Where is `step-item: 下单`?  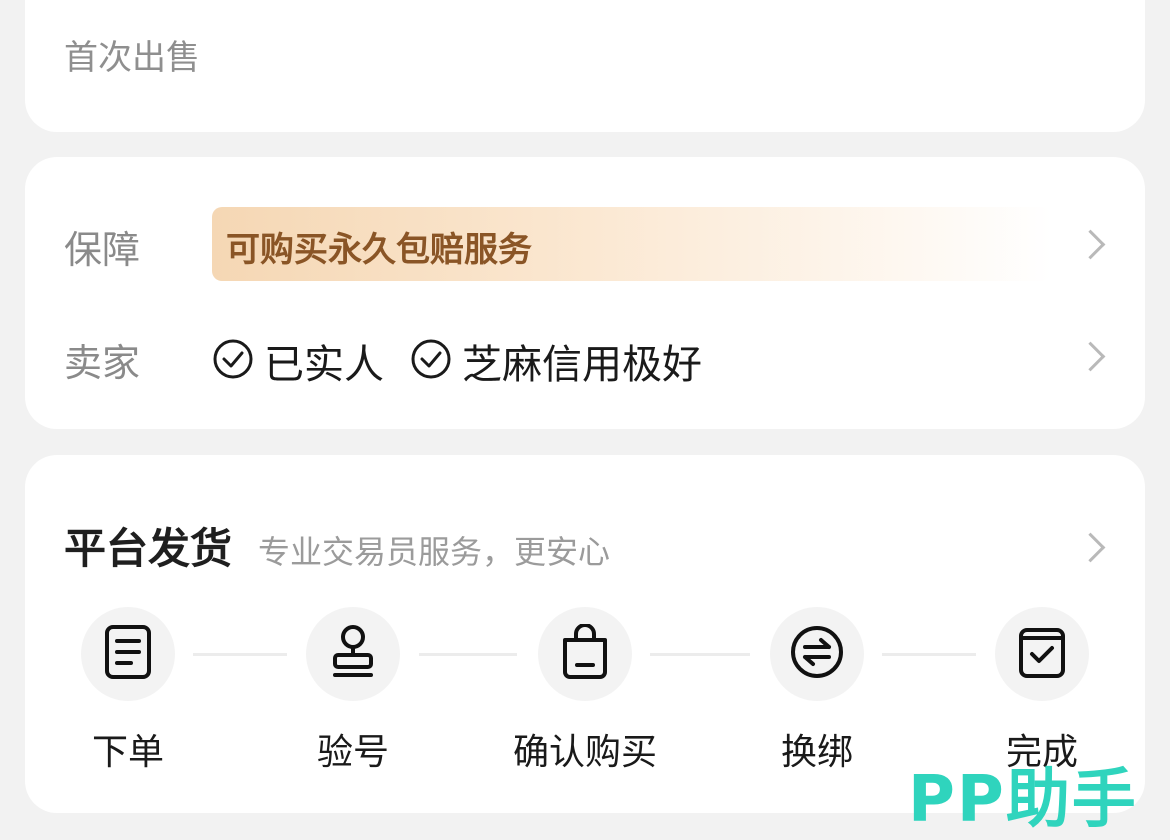 step-item: 下单 is located at coordinates (128, 691).